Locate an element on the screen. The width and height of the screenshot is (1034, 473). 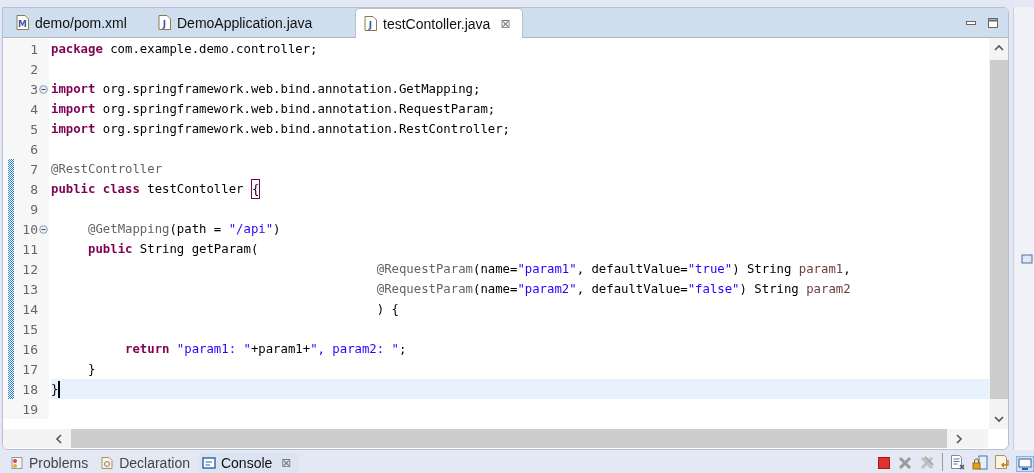
line-number: 4 is located at coordinates (33, 109).